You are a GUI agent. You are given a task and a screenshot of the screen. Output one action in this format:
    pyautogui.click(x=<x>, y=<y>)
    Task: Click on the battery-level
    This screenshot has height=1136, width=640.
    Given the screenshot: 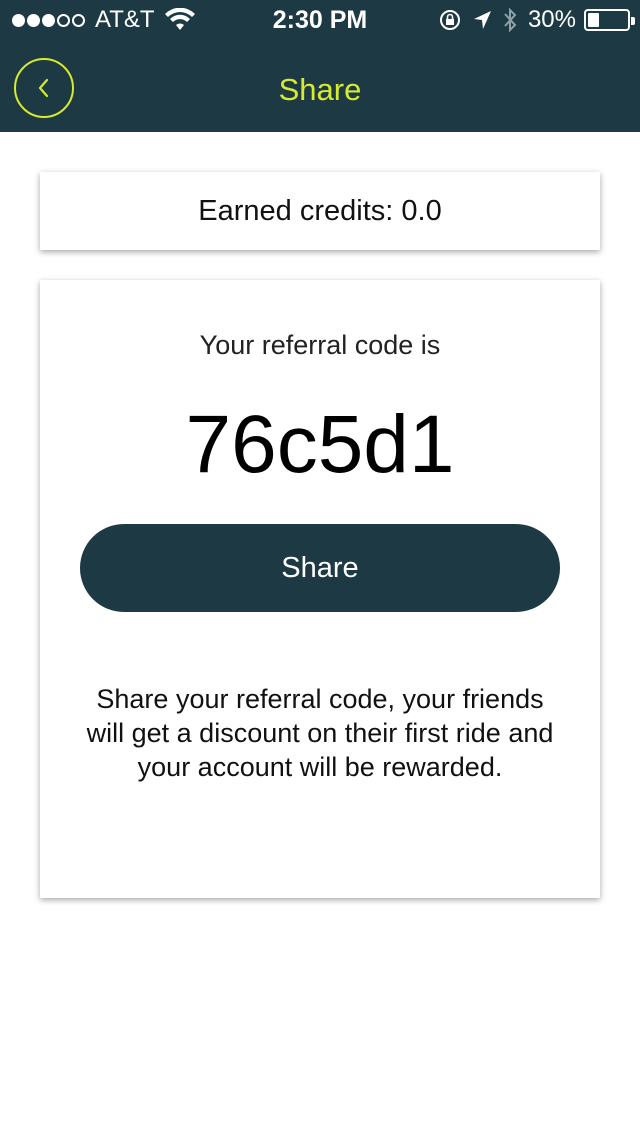 What is the action you would take?
    pyautogui.click(x=593, y=20)
    